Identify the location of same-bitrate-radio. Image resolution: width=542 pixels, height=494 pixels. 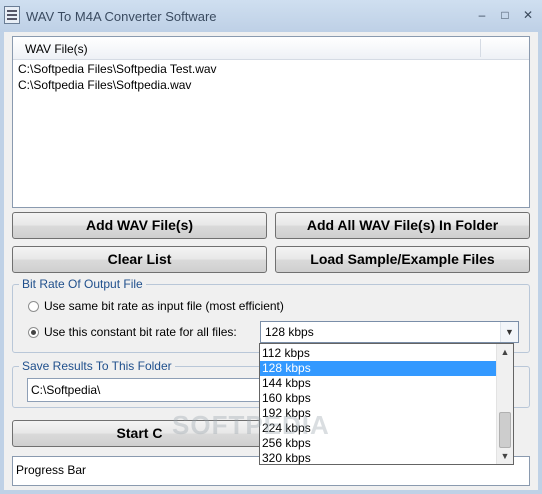
(33, 306).